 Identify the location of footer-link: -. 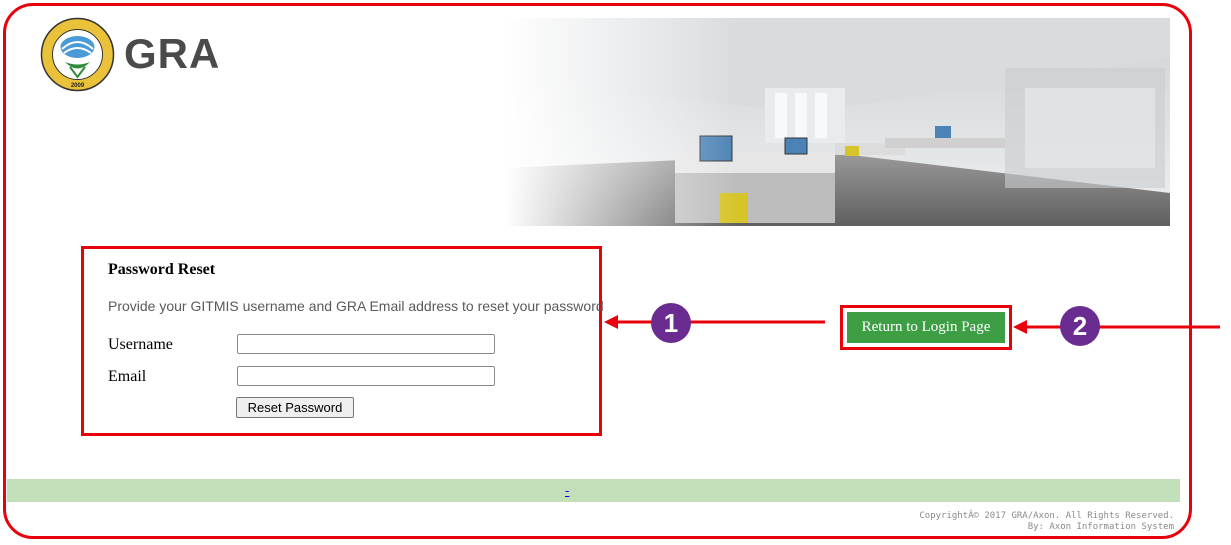
(567, 490).